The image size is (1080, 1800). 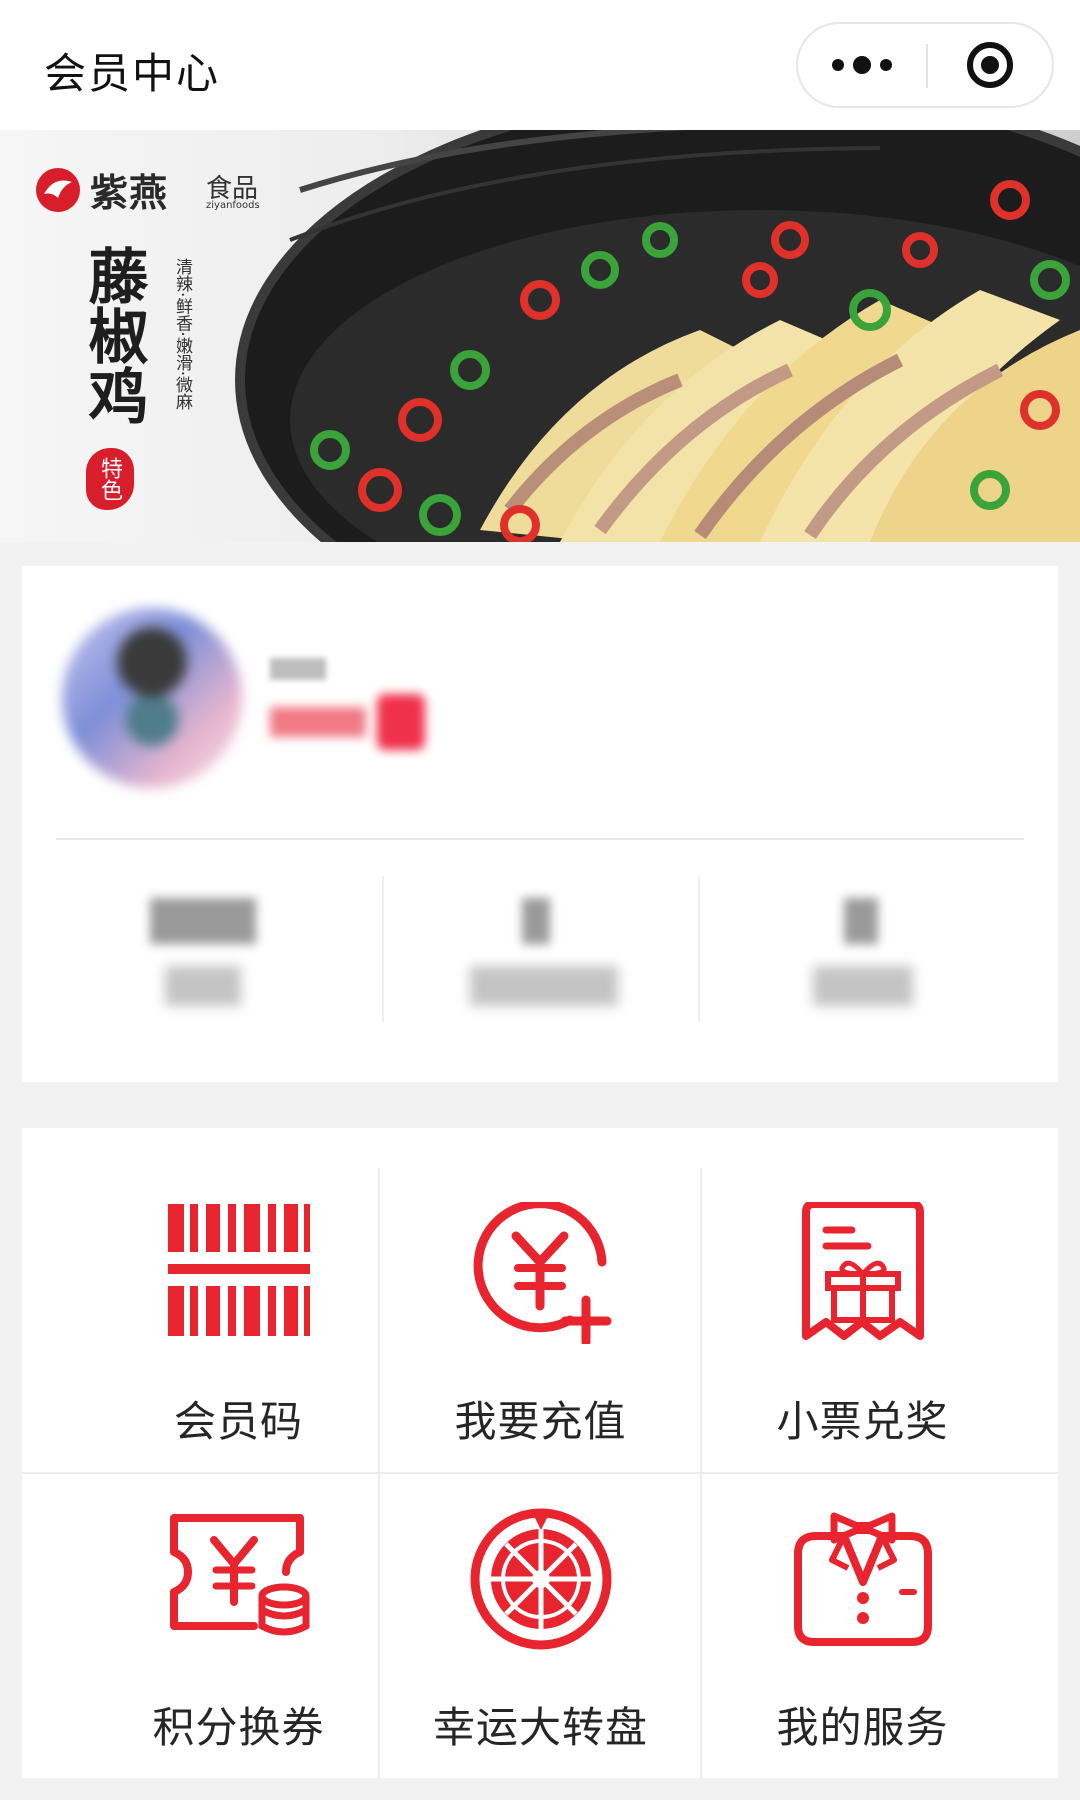 I want to click on level-label, so click(x=318, y=722).